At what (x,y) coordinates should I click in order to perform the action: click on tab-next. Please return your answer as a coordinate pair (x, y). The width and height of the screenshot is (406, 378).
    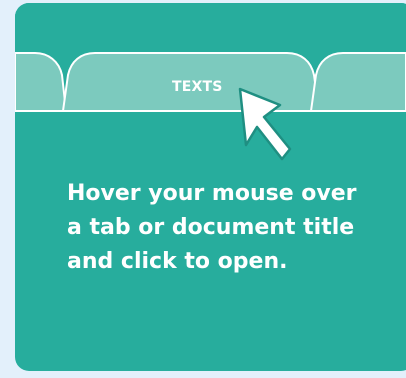
    Looking at the image, I should click on (357, 82).